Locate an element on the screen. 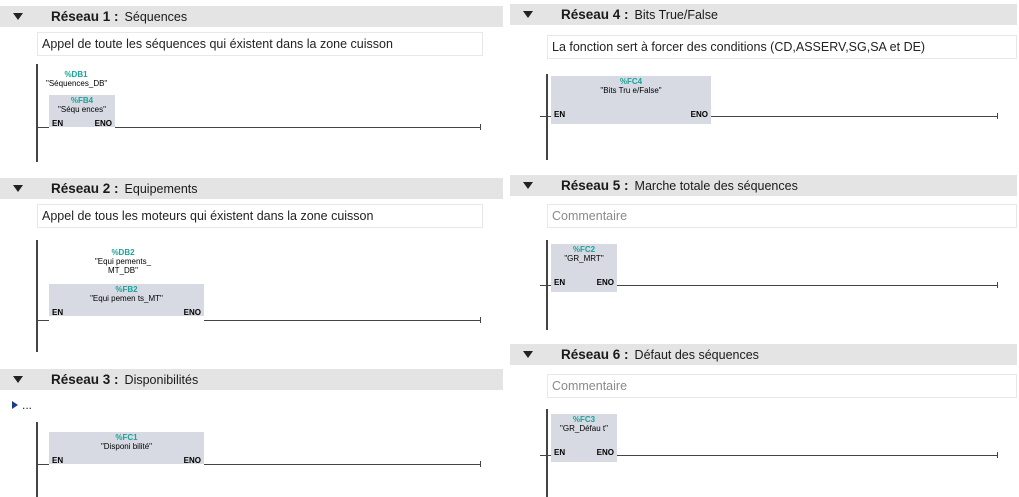 The width and height of the screenshot is (1019, 497). instance-db-name-line1: "Equi pements_ is located at coordinates (123, 261).